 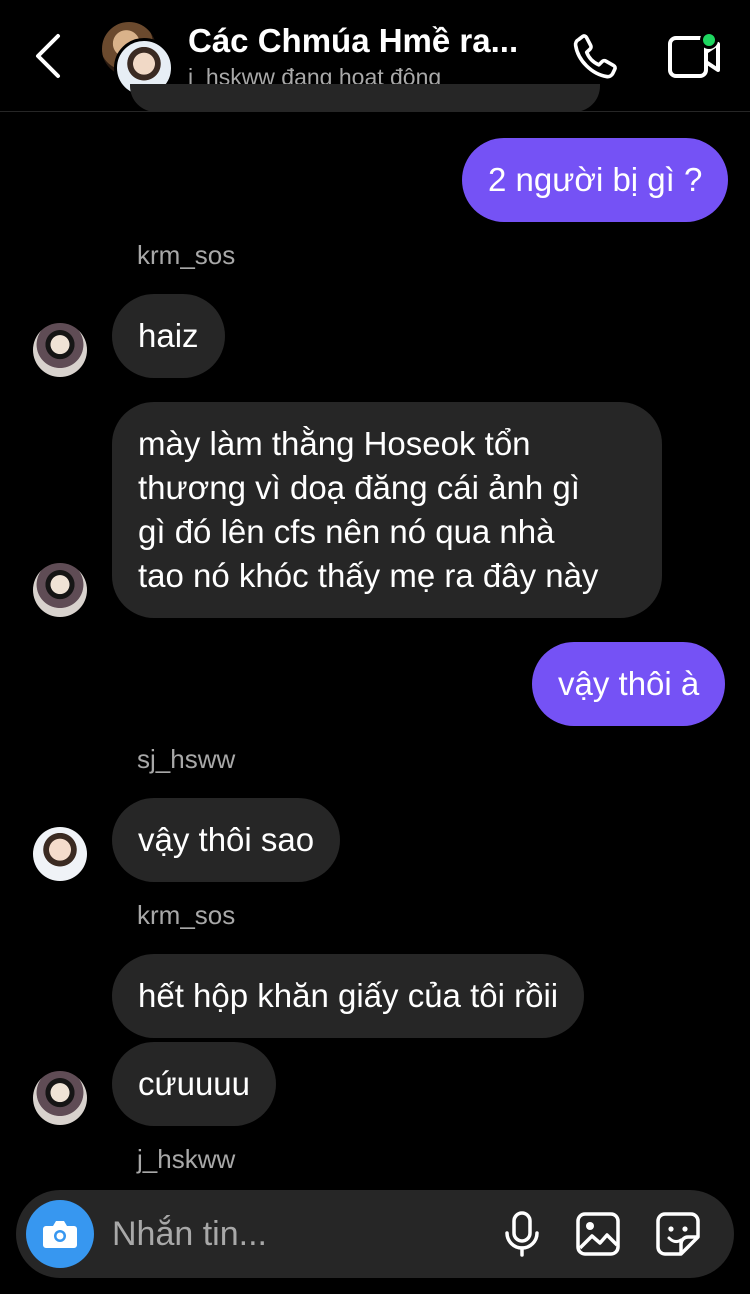 I want to click on chevron-left-icon, so click(x=48, y=56).